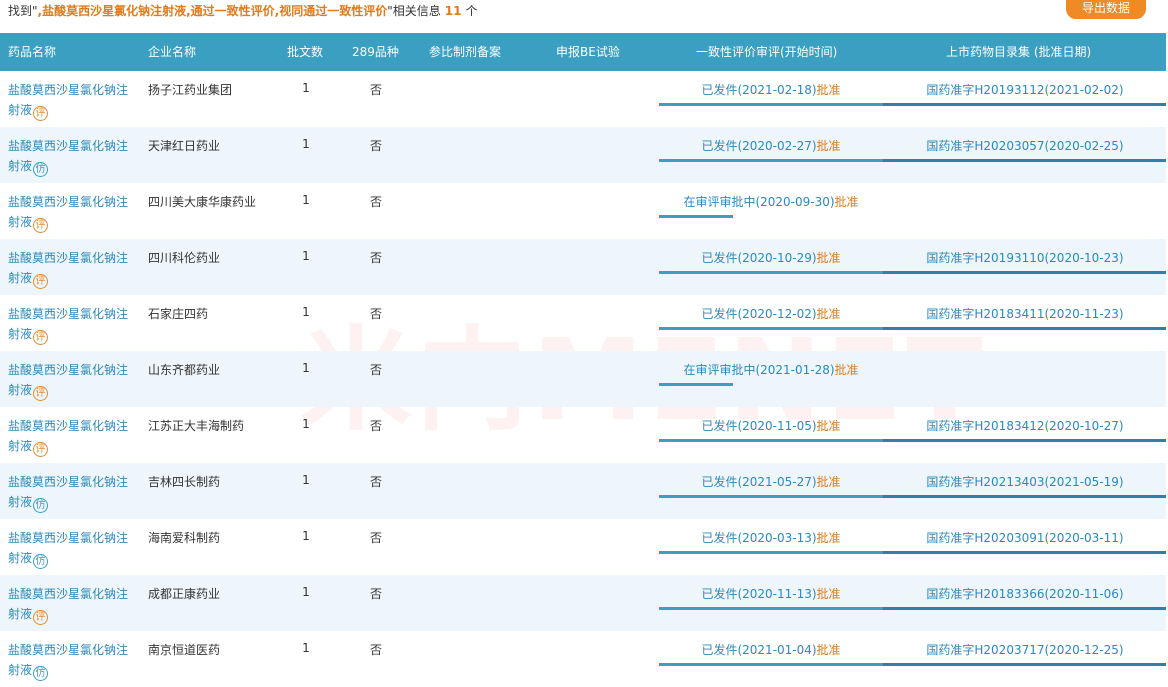 The width and height of the screenshot is (1168, 687). What do you see at coordinates (184, 538) in the screenshot?
I see `company-name: 海南爱科制药` at bounding box center [184, 538].